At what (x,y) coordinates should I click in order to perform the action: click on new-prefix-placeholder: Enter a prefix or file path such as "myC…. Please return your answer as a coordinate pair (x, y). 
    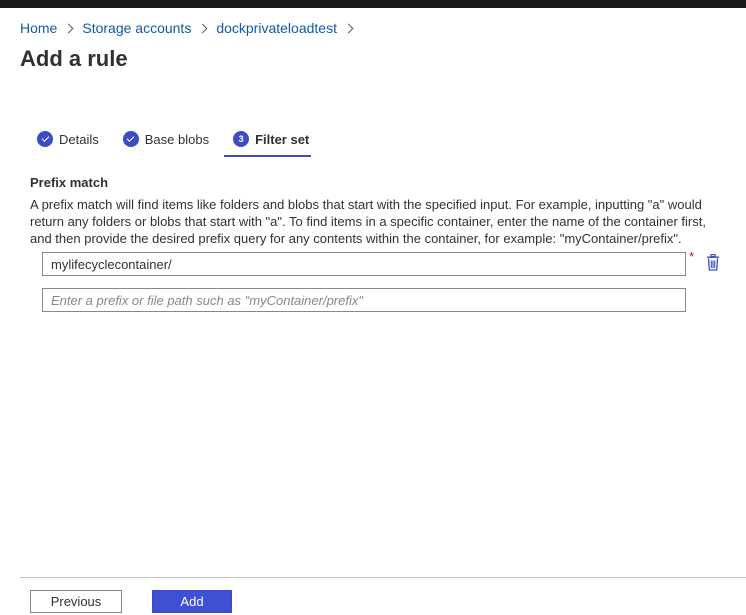
    Looking at the image, I should click on (207, 300).